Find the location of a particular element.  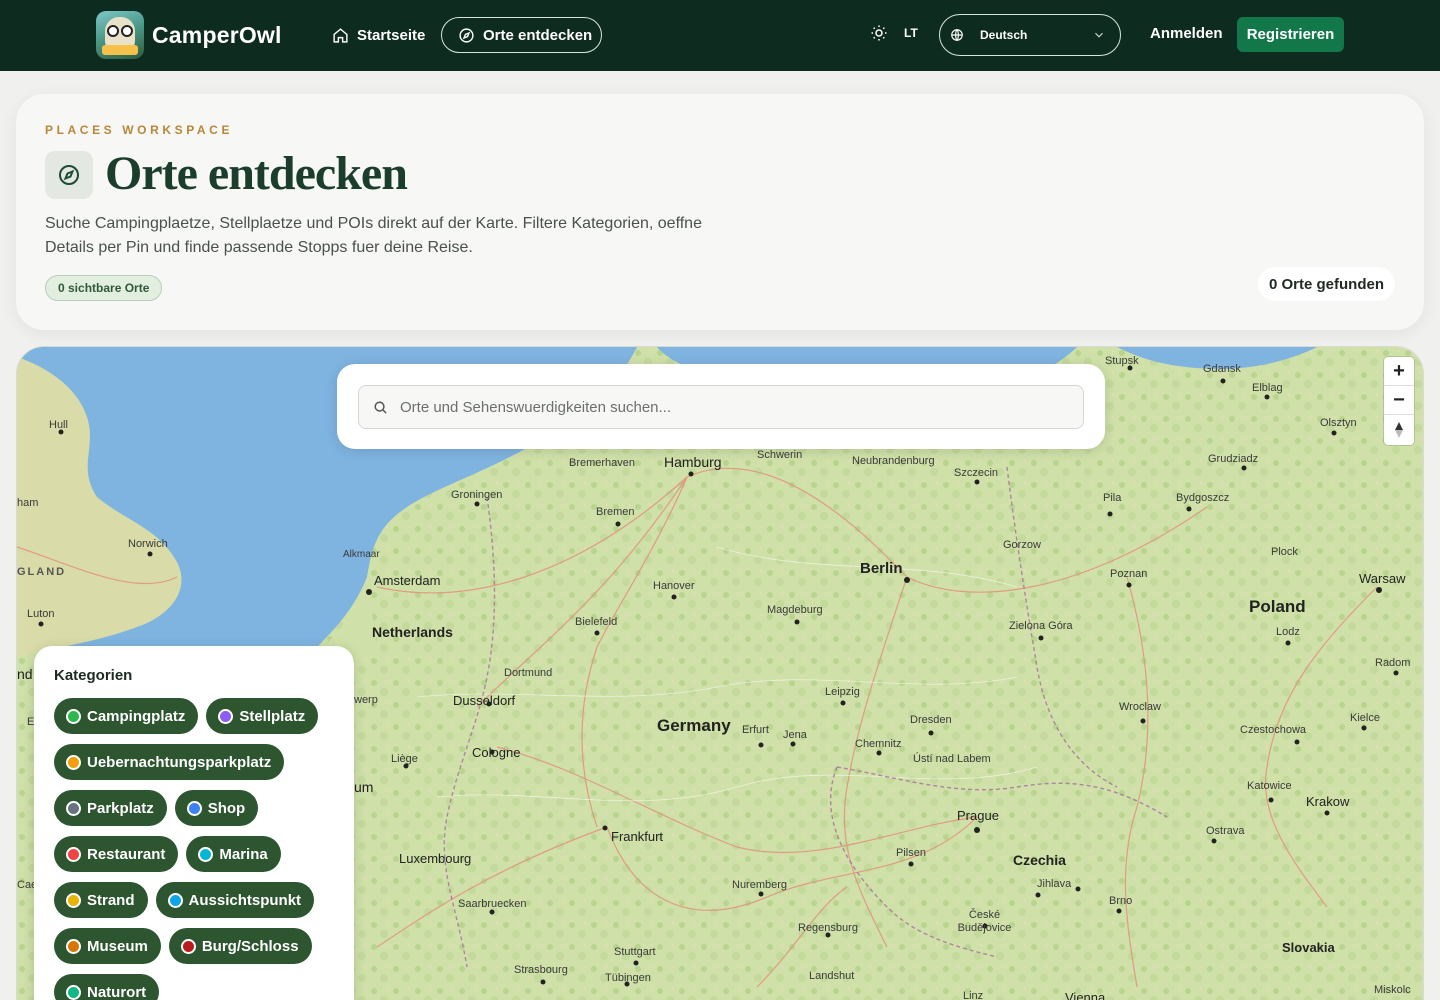

categories-title: Kategorien is located at coordinates (93, 675).